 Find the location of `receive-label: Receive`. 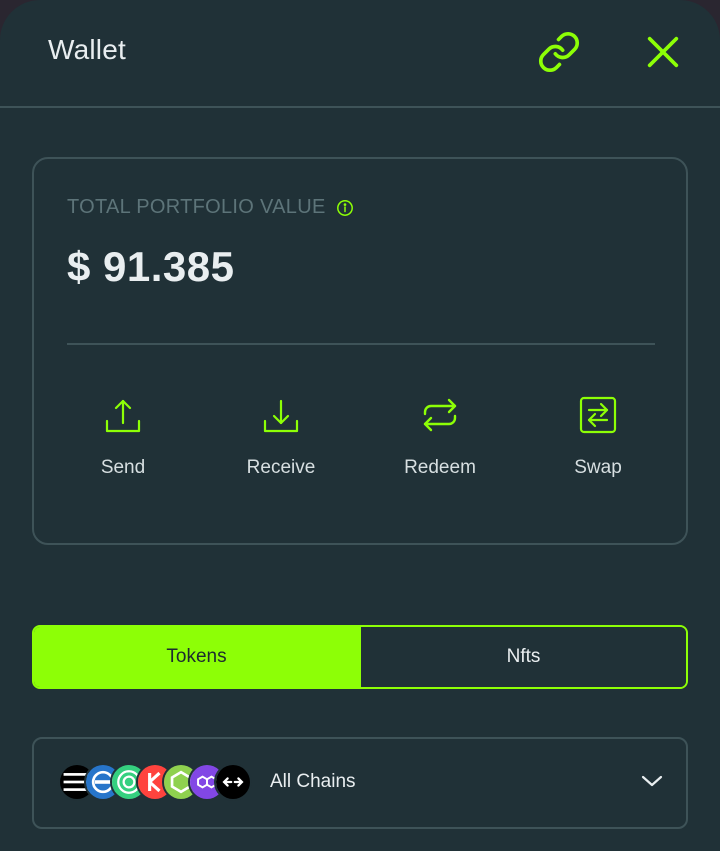

receive-label: Receive is located at coordinates (281, 467).